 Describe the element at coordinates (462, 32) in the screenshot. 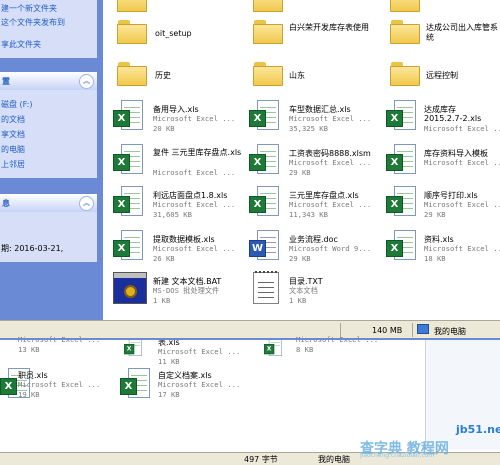

I see `file-name: 达成公司出入库管系统` at that location.